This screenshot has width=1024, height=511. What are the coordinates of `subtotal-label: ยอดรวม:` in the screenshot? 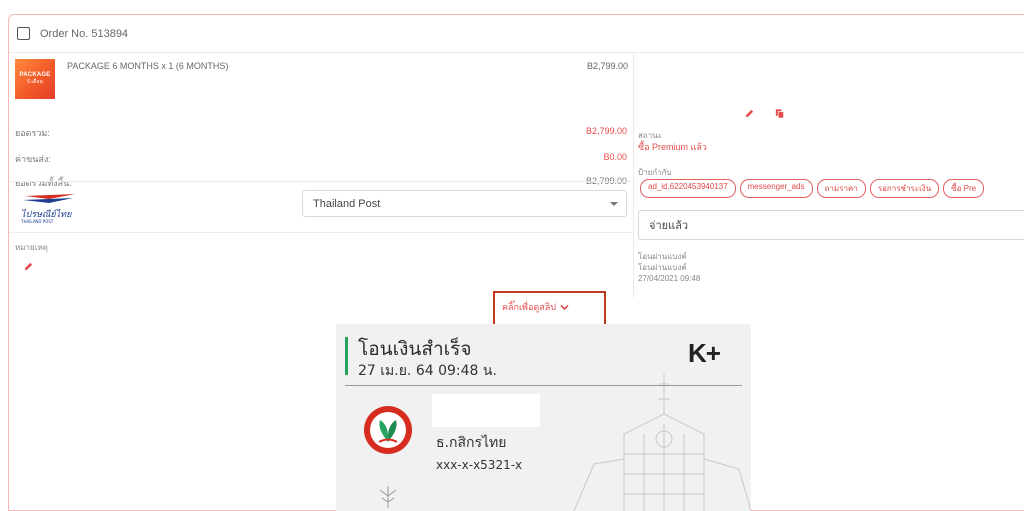 It's located at (32, 133).